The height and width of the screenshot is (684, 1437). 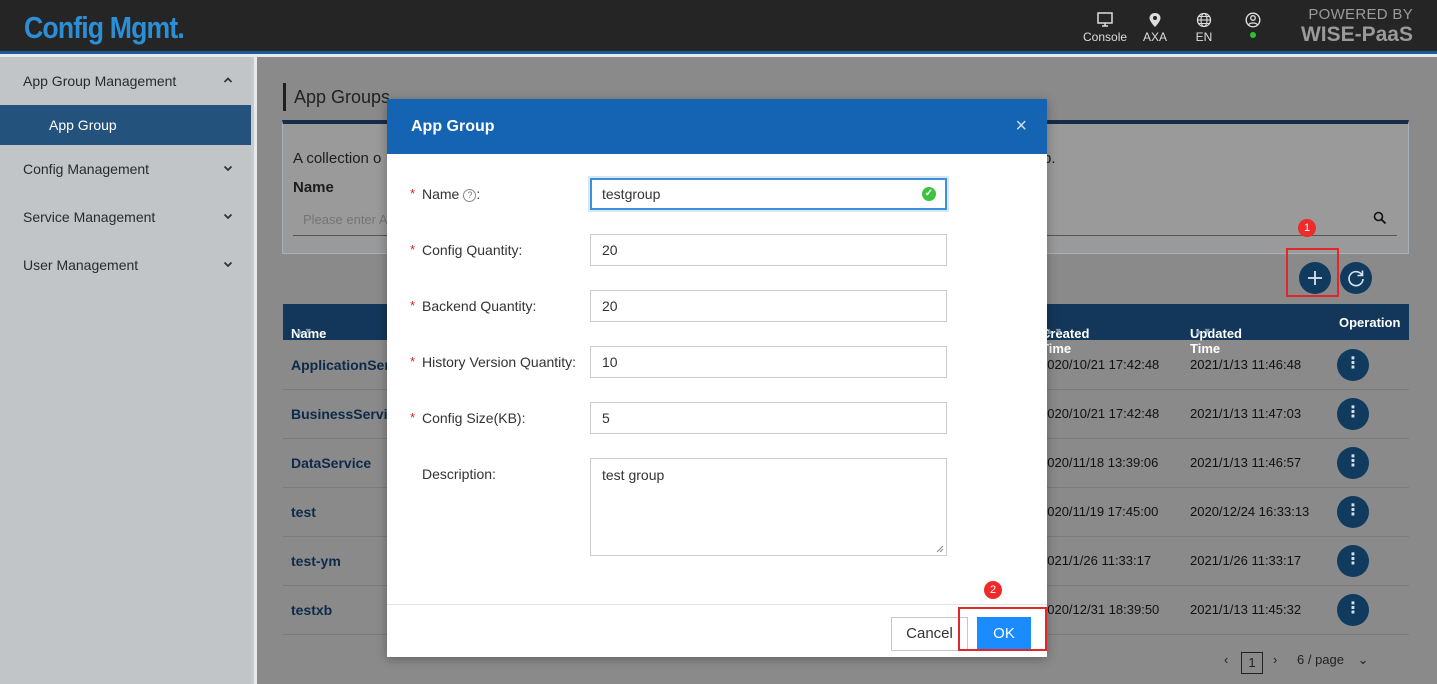 I want to click on language-button: EN, so click(x=1204, y=28).